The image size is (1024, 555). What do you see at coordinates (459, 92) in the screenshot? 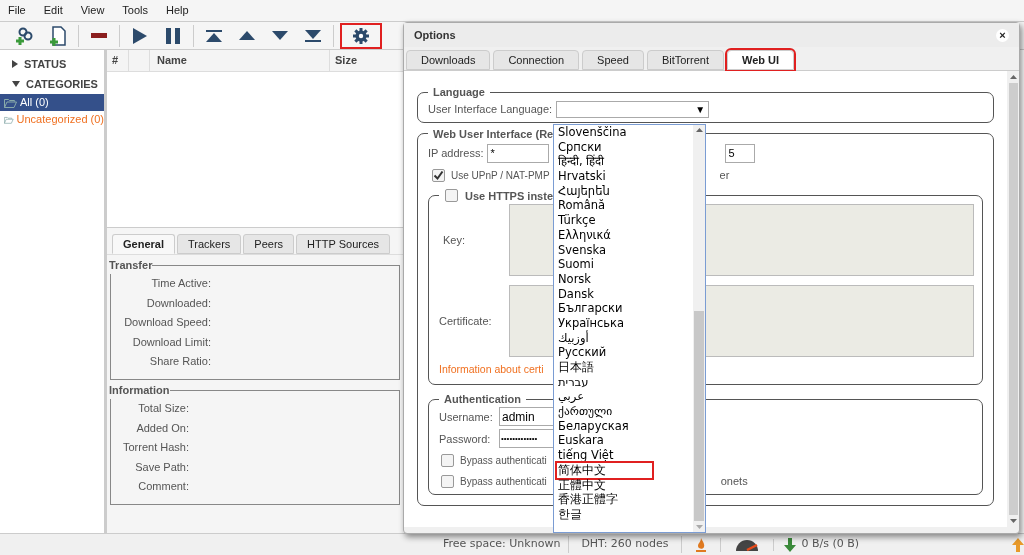
I see `section-title: Language` at bounding box center [459, 92].